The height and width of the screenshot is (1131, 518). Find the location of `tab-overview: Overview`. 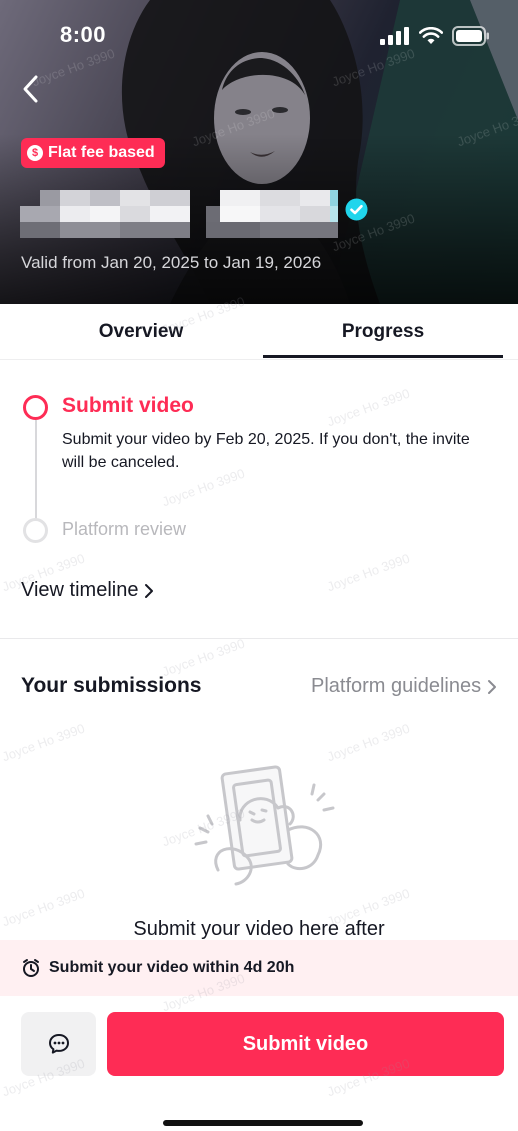

tab-overview: Overview is located at coordinates (141, 332).